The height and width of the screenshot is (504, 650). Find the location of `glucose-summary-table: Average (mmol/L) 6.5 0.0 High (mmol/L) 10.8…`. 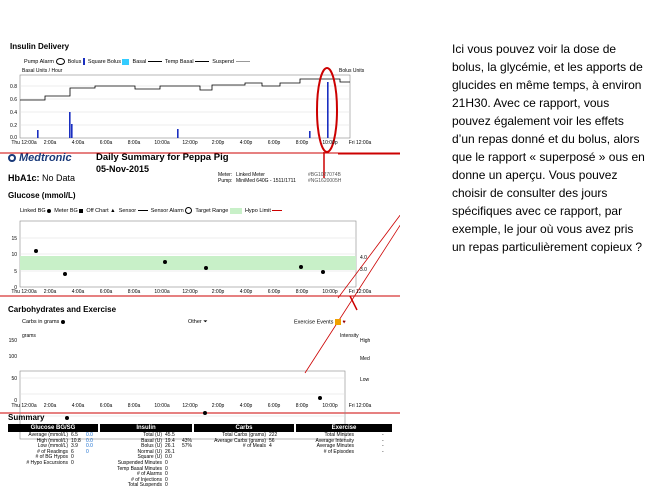

glucose-summary-table: Average (mmol/L) 6.5 0.0 High (mmol/L) 10.8… is located at coordinates (50, 449).